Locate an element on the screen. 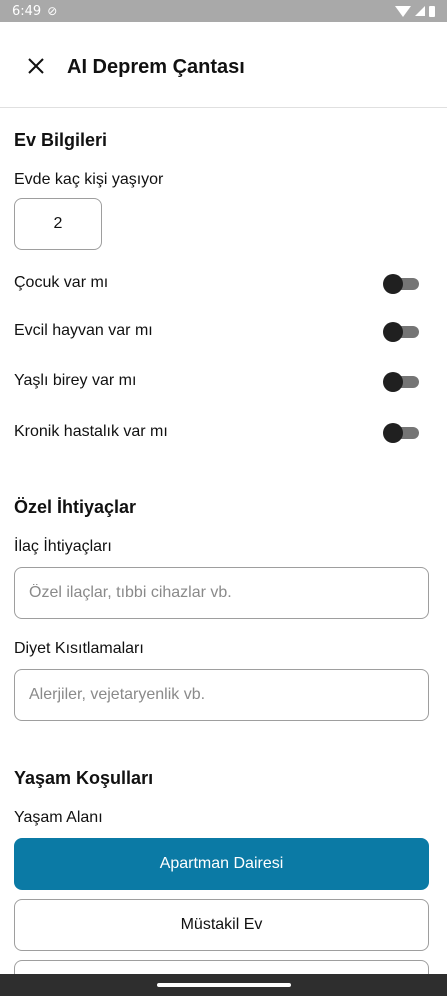 This screenshot has width=447, height=996. section-title-living: Yaşam Koşulları is located at coordinates (84, 778).